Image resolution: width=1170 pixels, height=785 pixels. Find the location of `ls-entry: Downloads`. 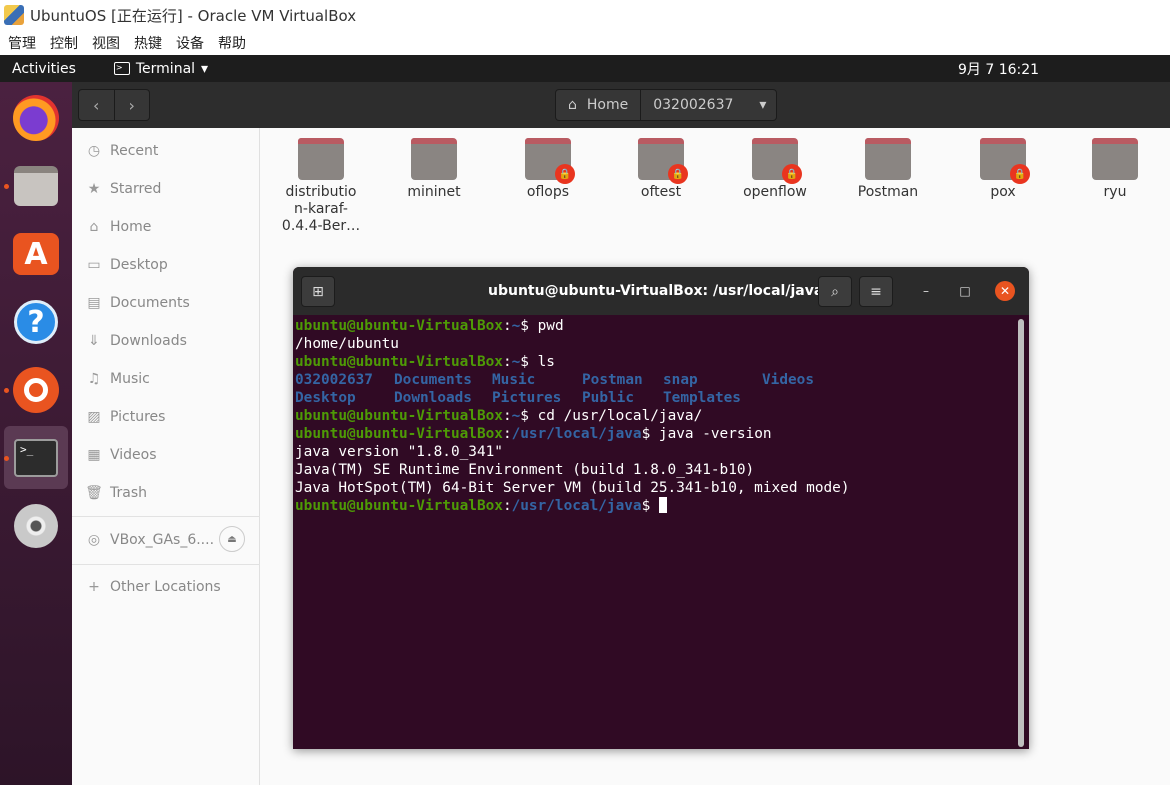

ls-entry: Downloads is located at coordinates (433, 398).